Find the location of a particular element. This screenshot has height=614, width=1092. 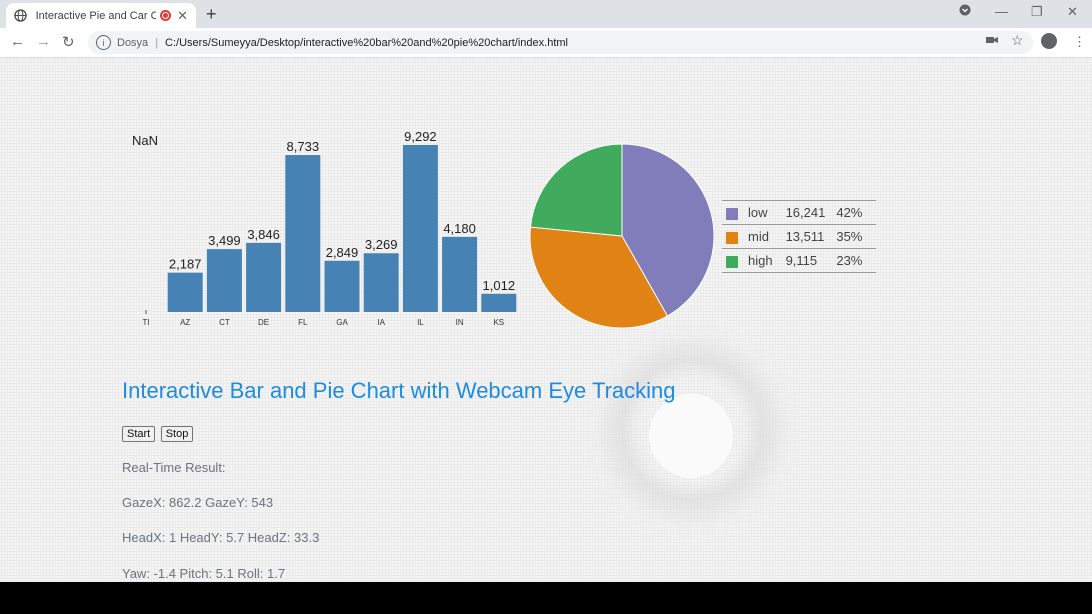

bar-value-label: 4,180 is located at coordinates (459, 228).